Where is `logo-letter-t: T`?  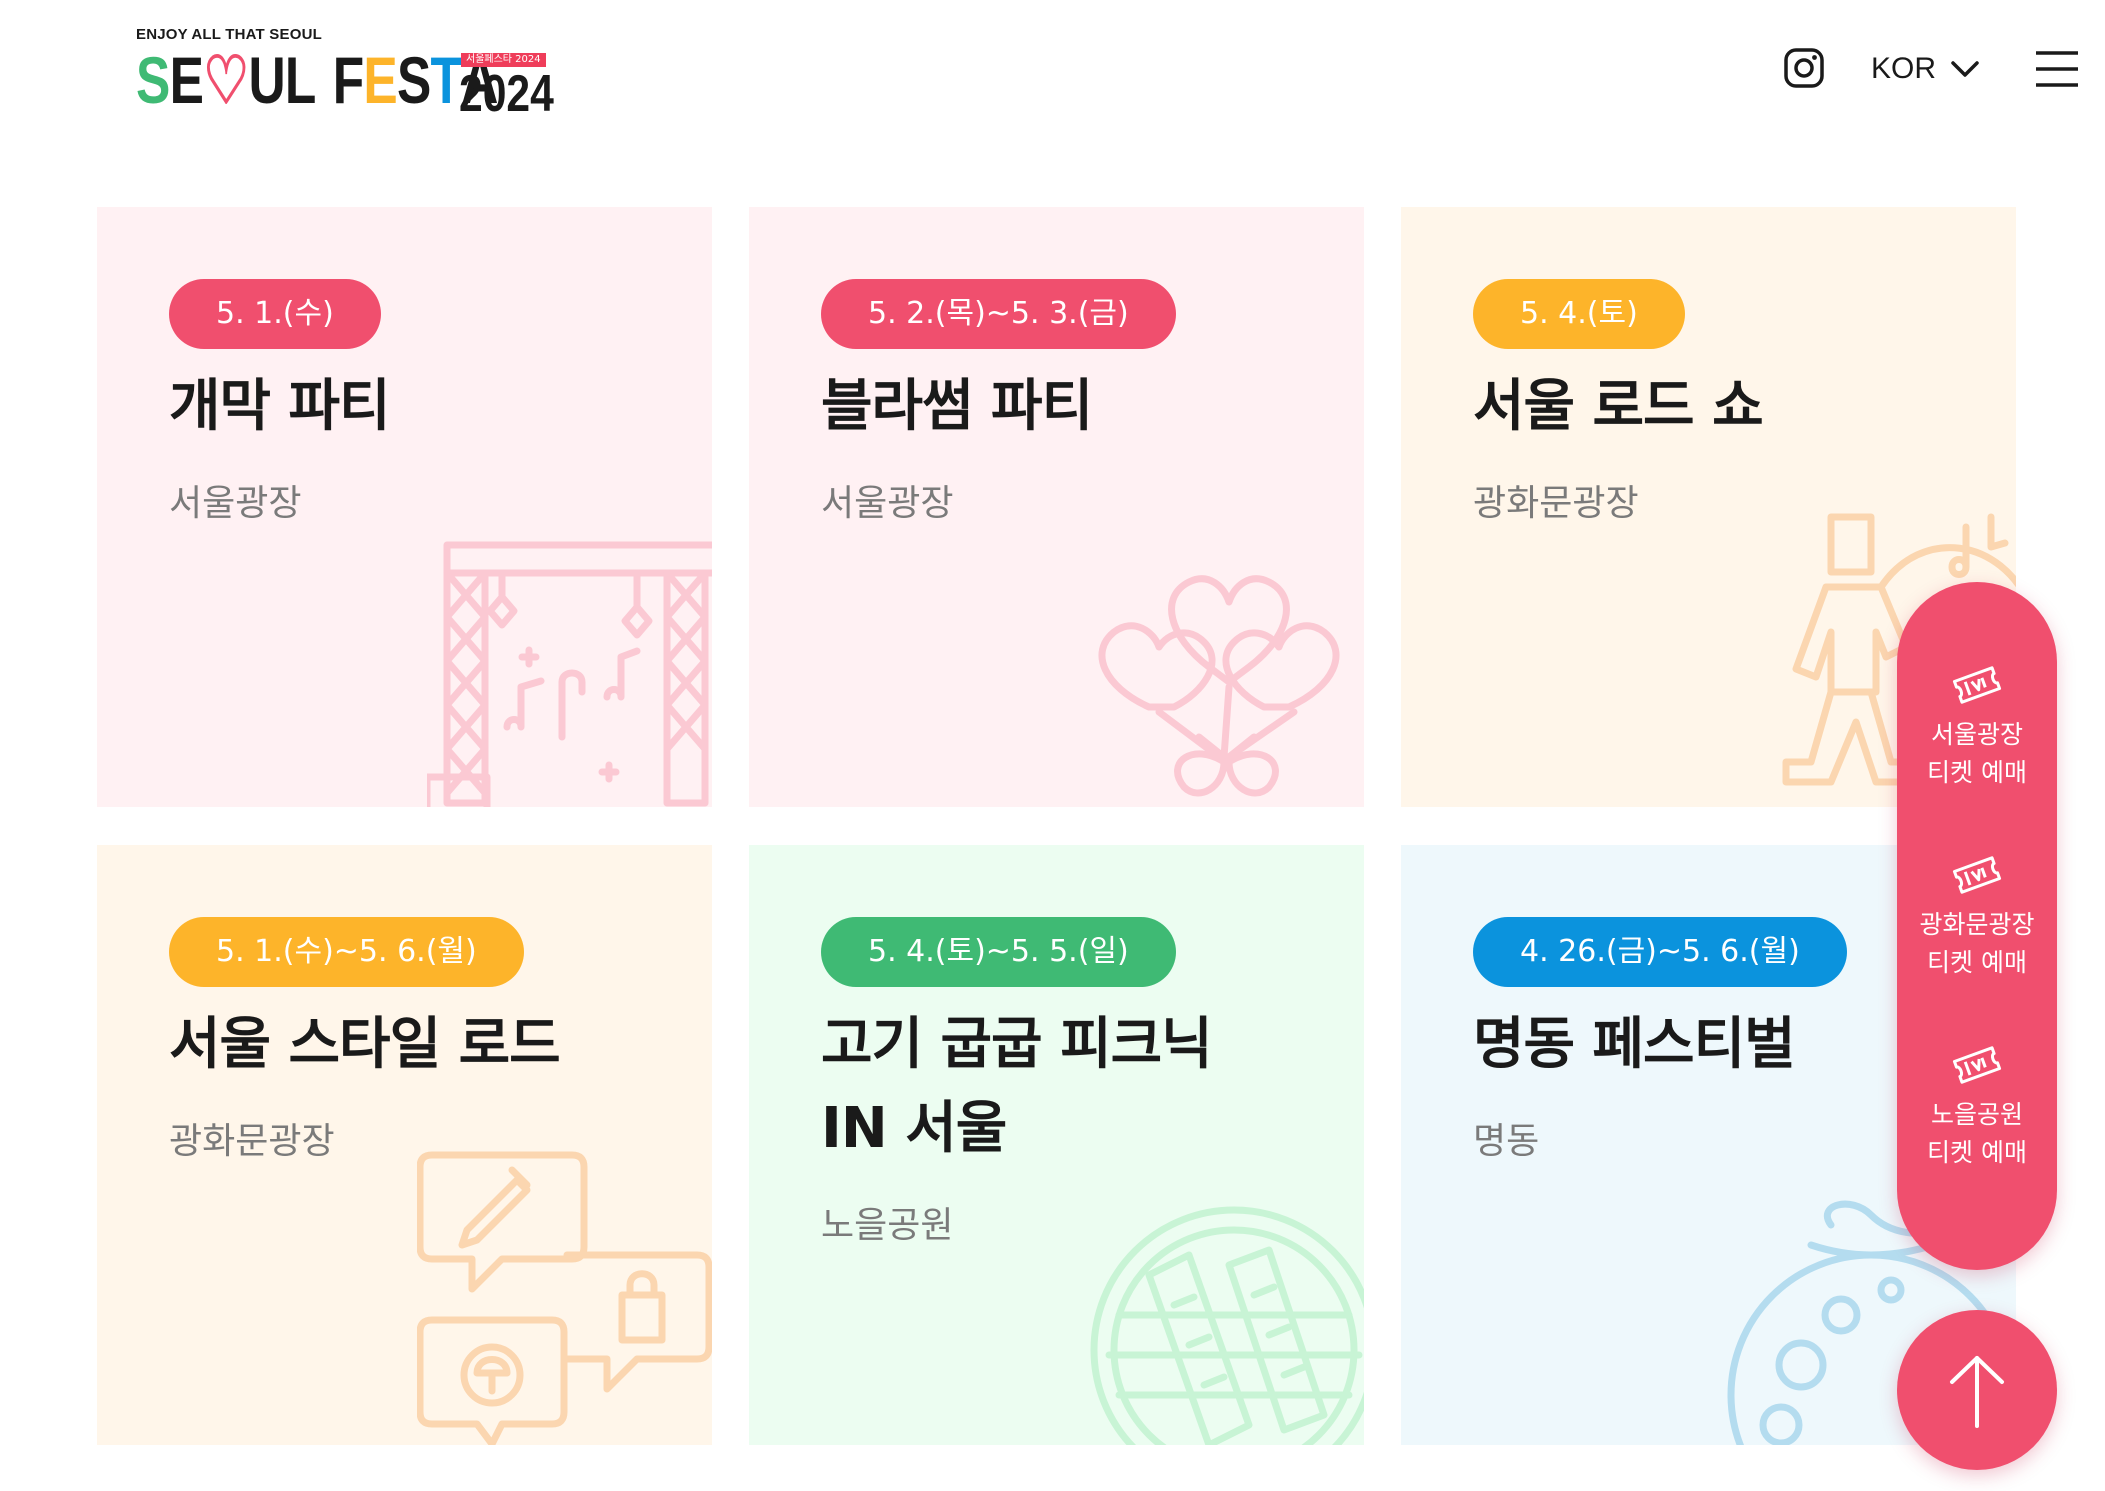 logo-letter-t: T is located at coordinates (446, 80).